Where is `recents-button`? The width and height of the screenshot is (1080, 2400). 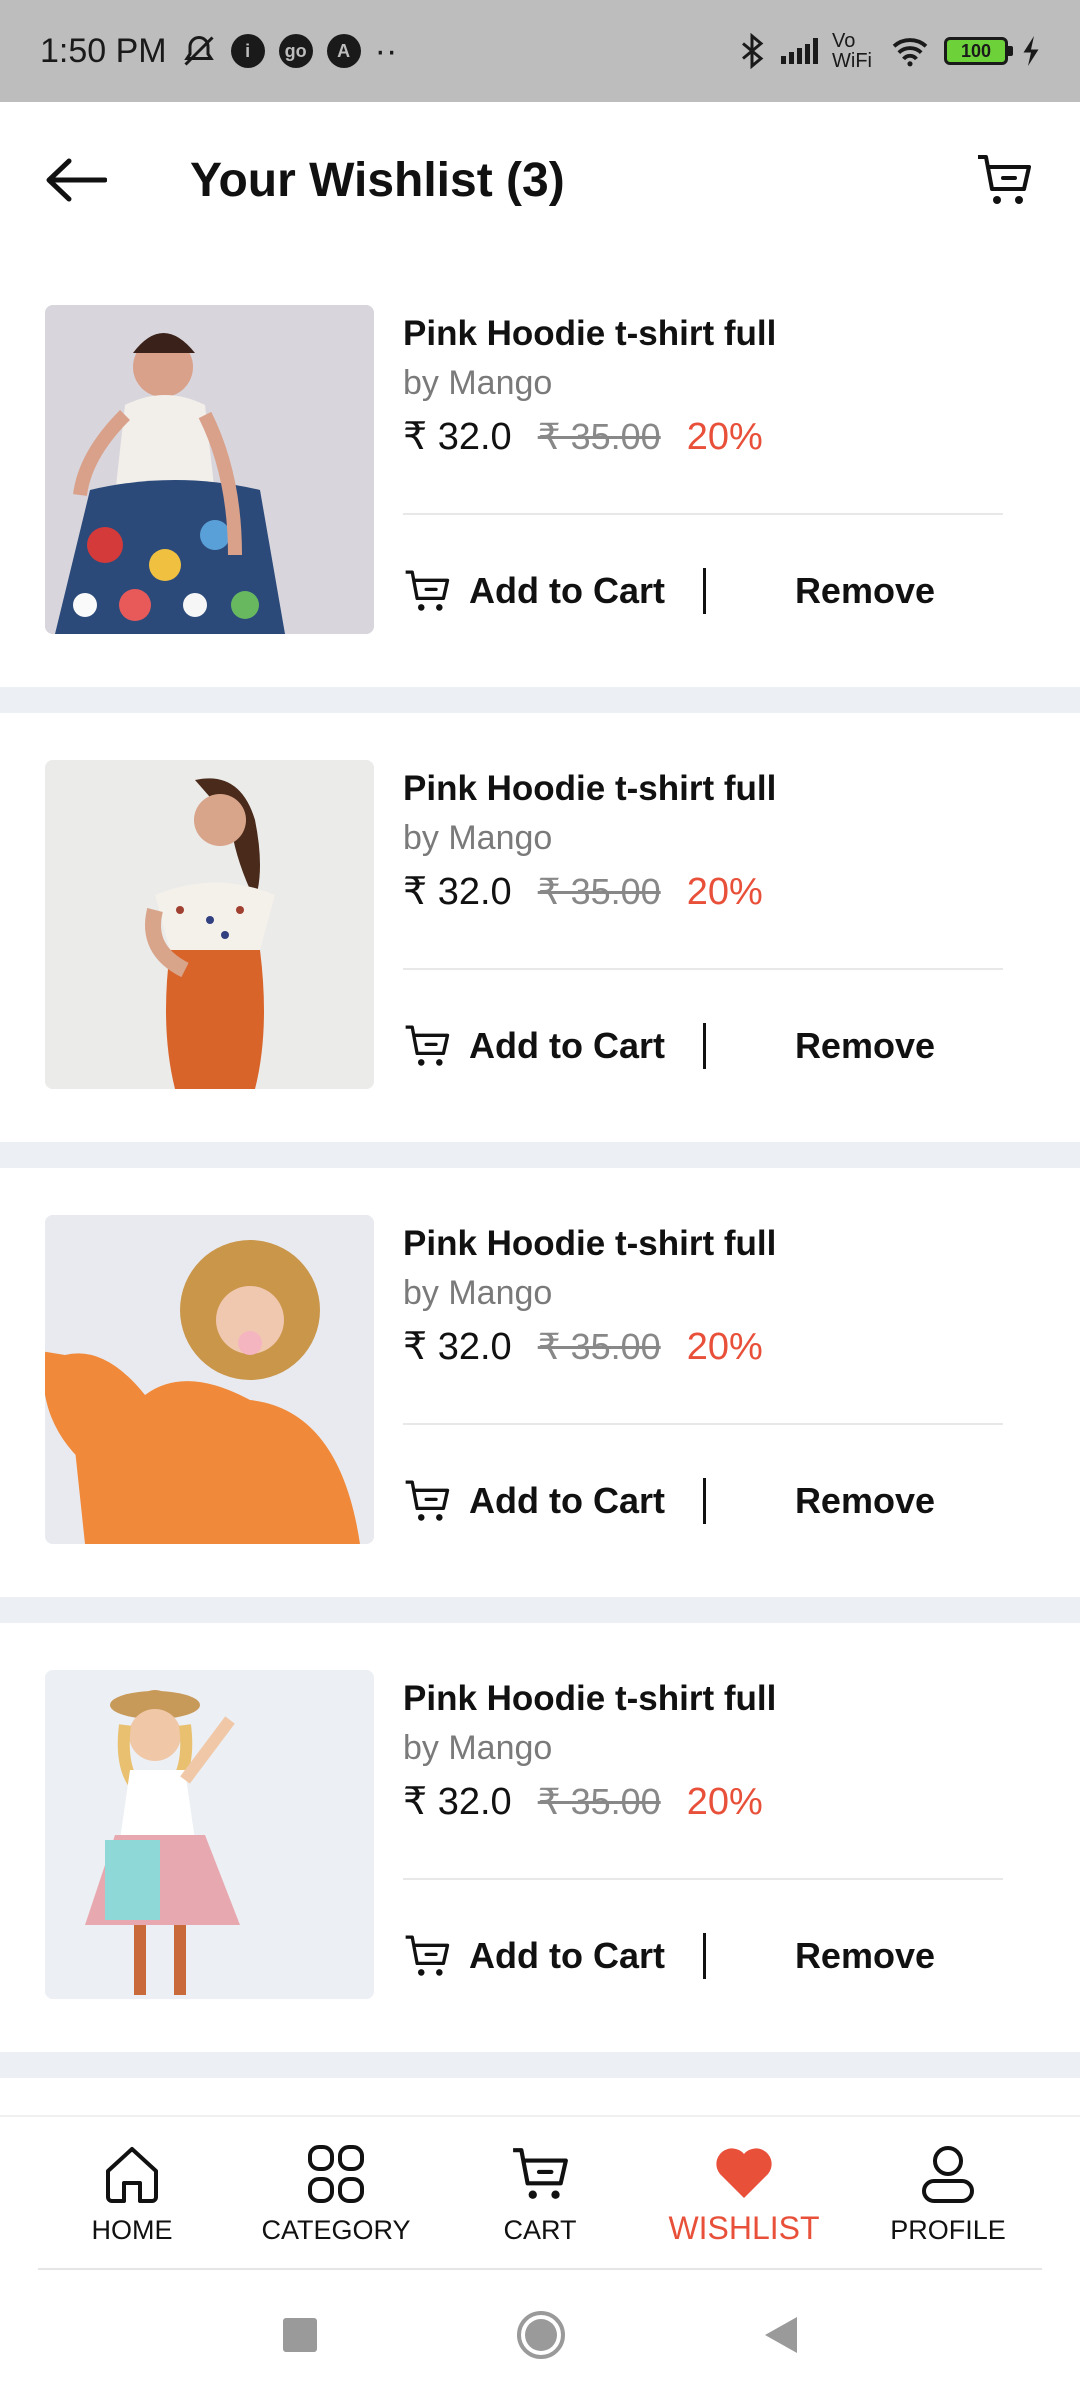 recents-button is located at coordinates (300, 2335).